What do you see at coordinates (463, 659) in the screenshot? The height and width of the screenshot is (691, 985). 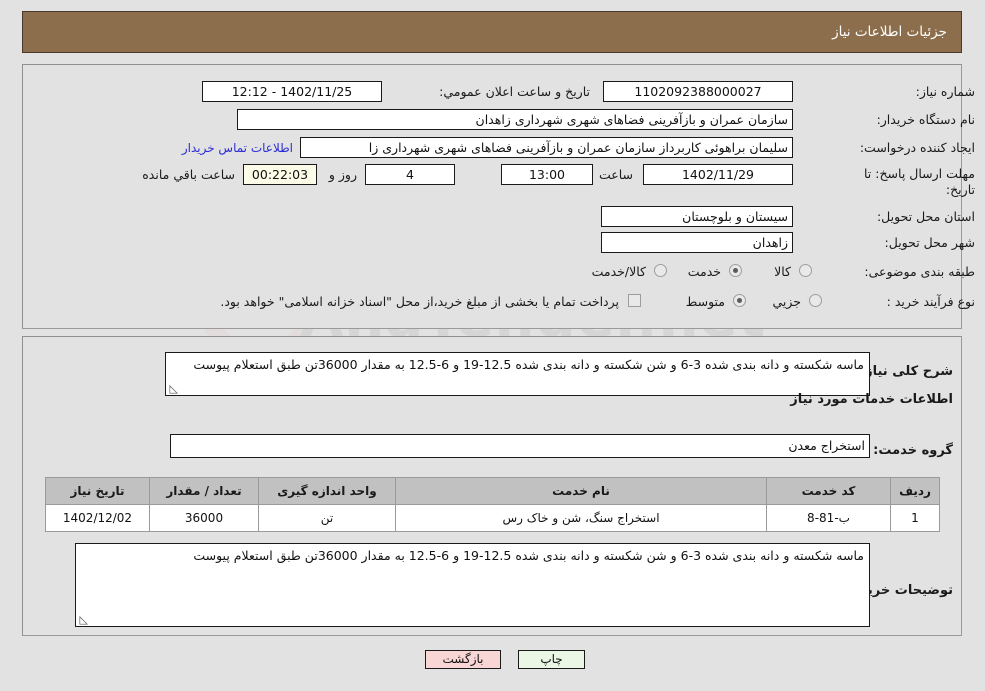 I see `back-button: بازگشت` at bounding box center [463, 659].